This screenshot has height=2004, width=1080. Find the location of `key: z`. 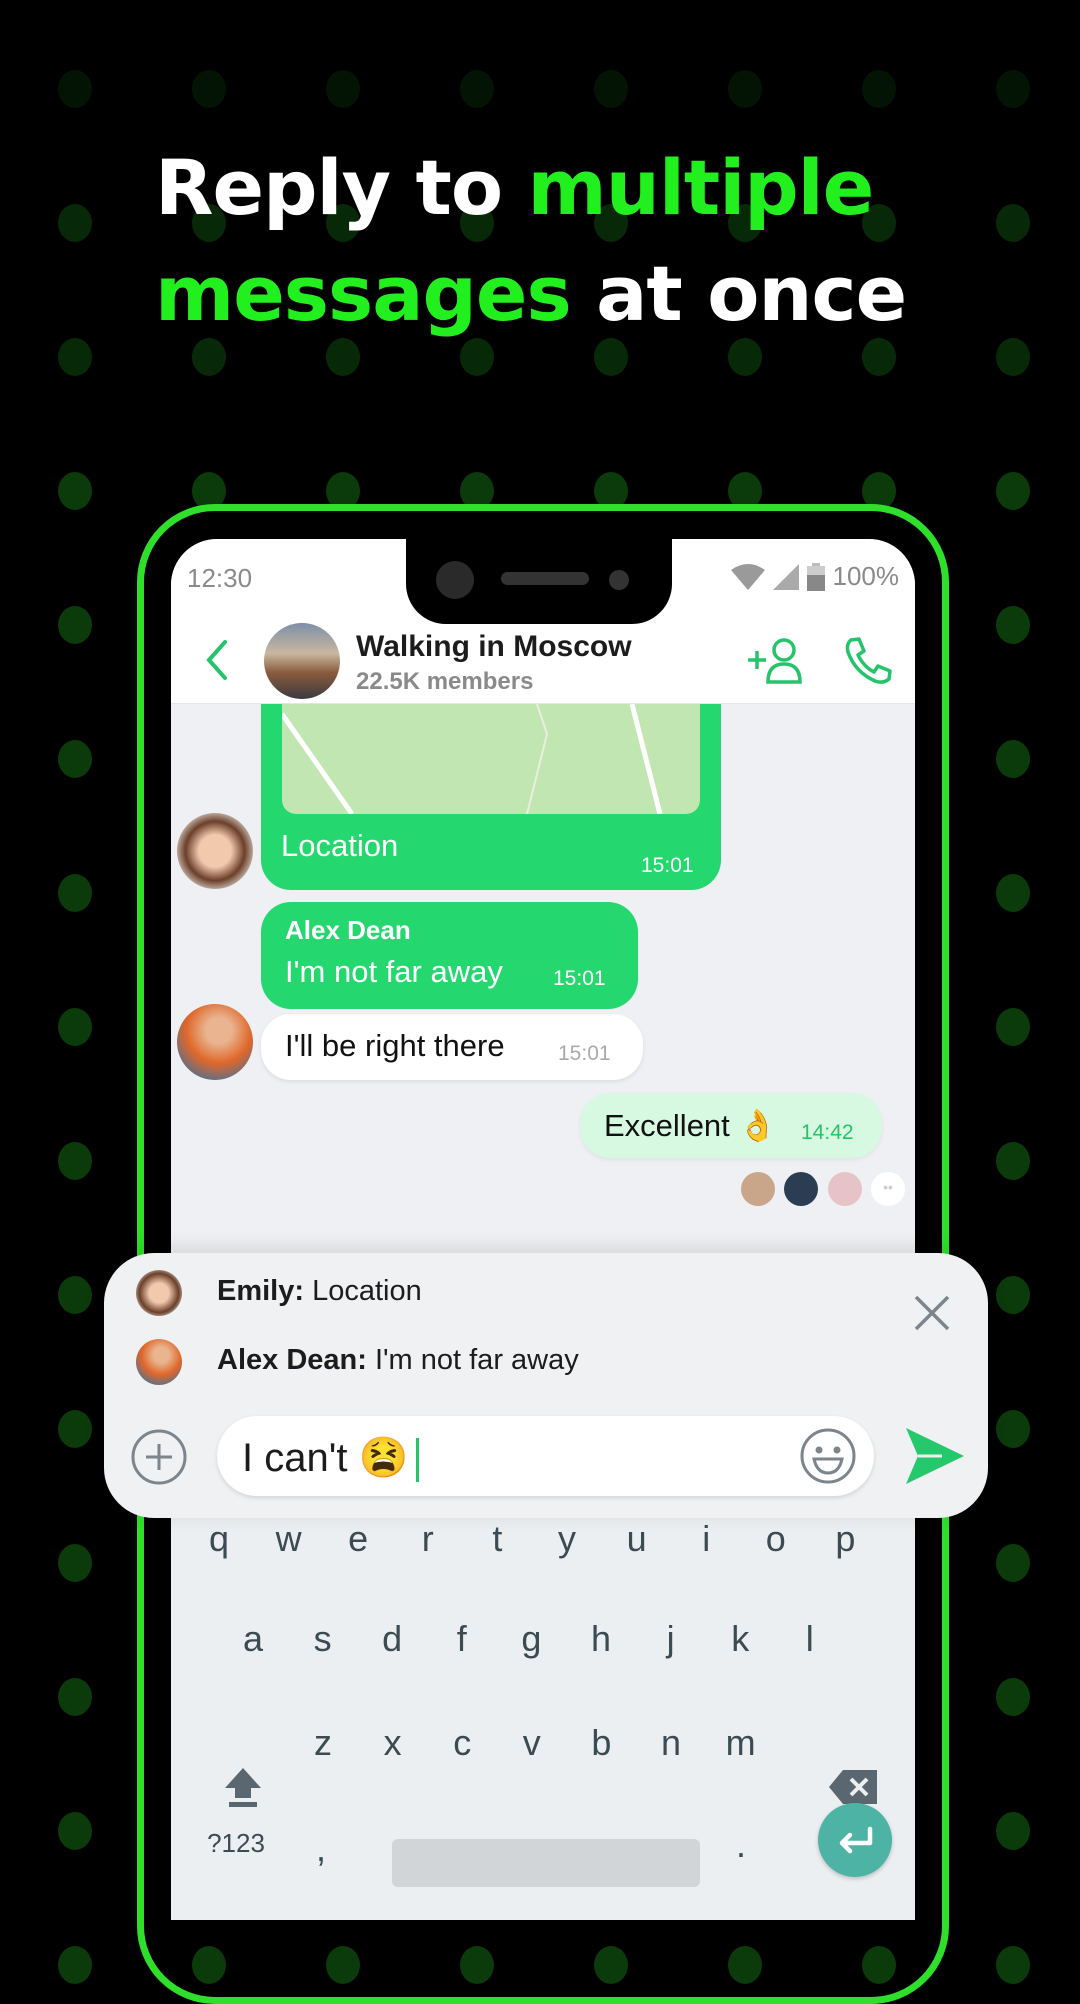

key: z is located at coordinates (323, 1743).